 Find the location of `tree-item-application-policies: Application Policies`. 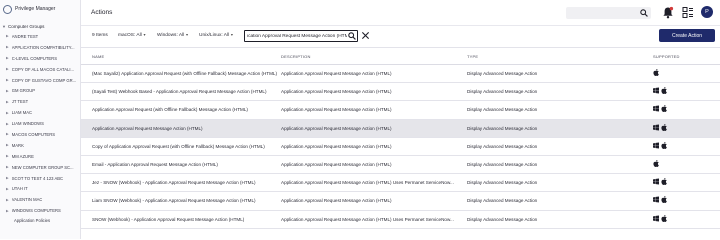

tree-item-application-policies: Application Policies is located at coordinates (41, 220).